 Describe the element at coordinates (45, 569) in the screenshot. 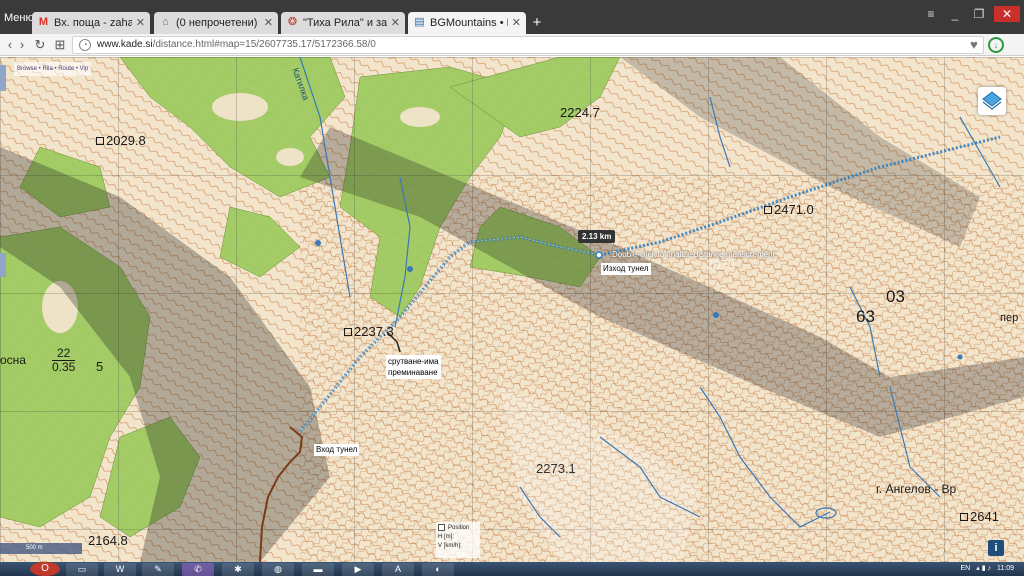

I see `opera-taskbar-icon: O` at that location.